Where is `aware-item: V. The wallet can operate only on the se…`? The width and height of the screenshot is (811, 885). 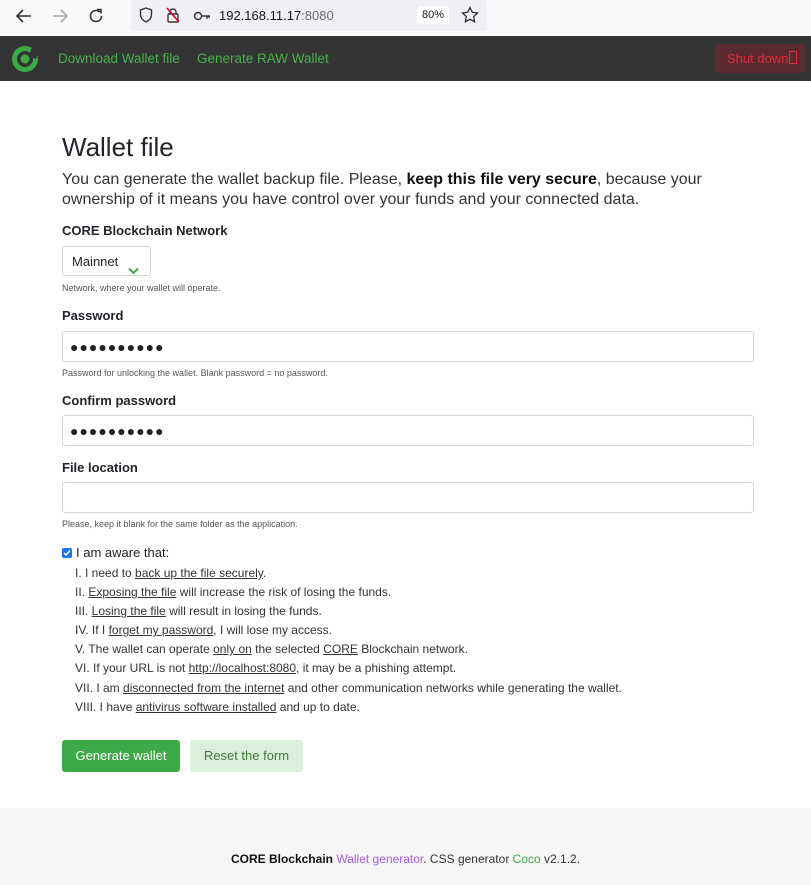 aware-item: V. The wallet can operate only on the se… is located at coordinates (348, 649).